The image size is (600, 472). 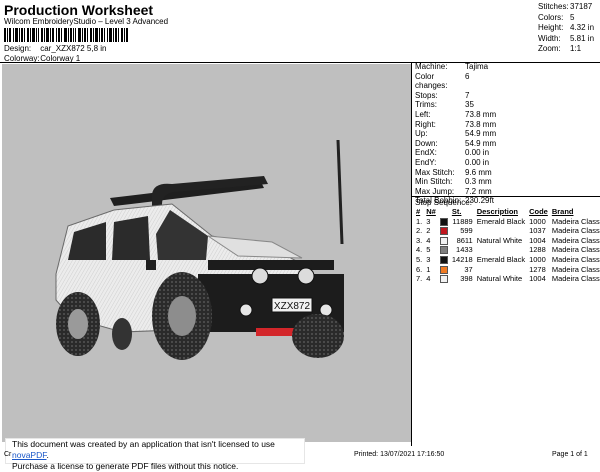 I want to click on col-header: Code, so click(x=538, y=211).